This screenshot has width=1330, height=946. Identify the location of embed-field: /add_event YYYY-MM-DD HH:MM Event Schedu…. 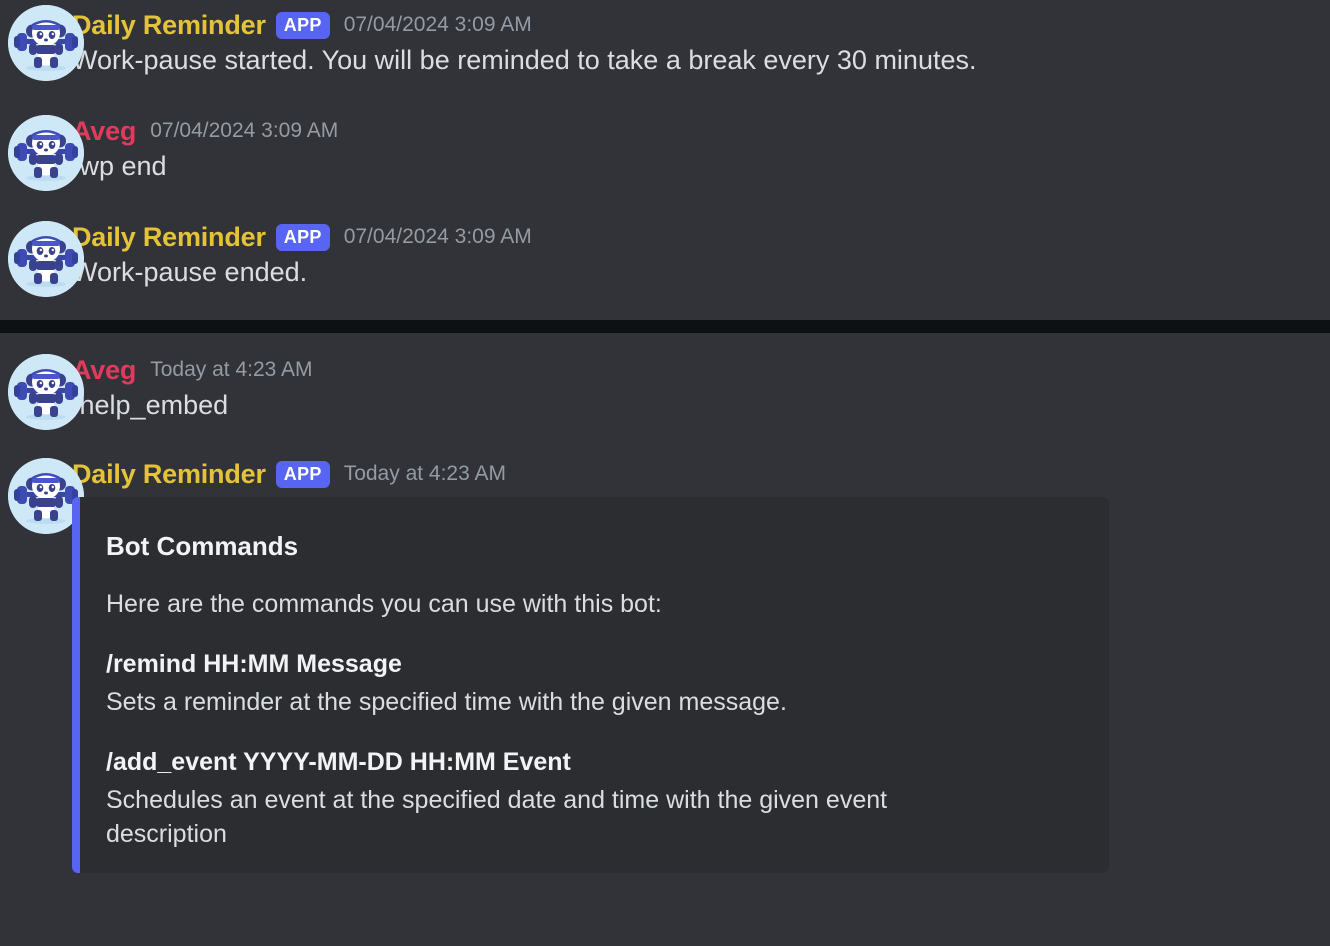
(596, 798).